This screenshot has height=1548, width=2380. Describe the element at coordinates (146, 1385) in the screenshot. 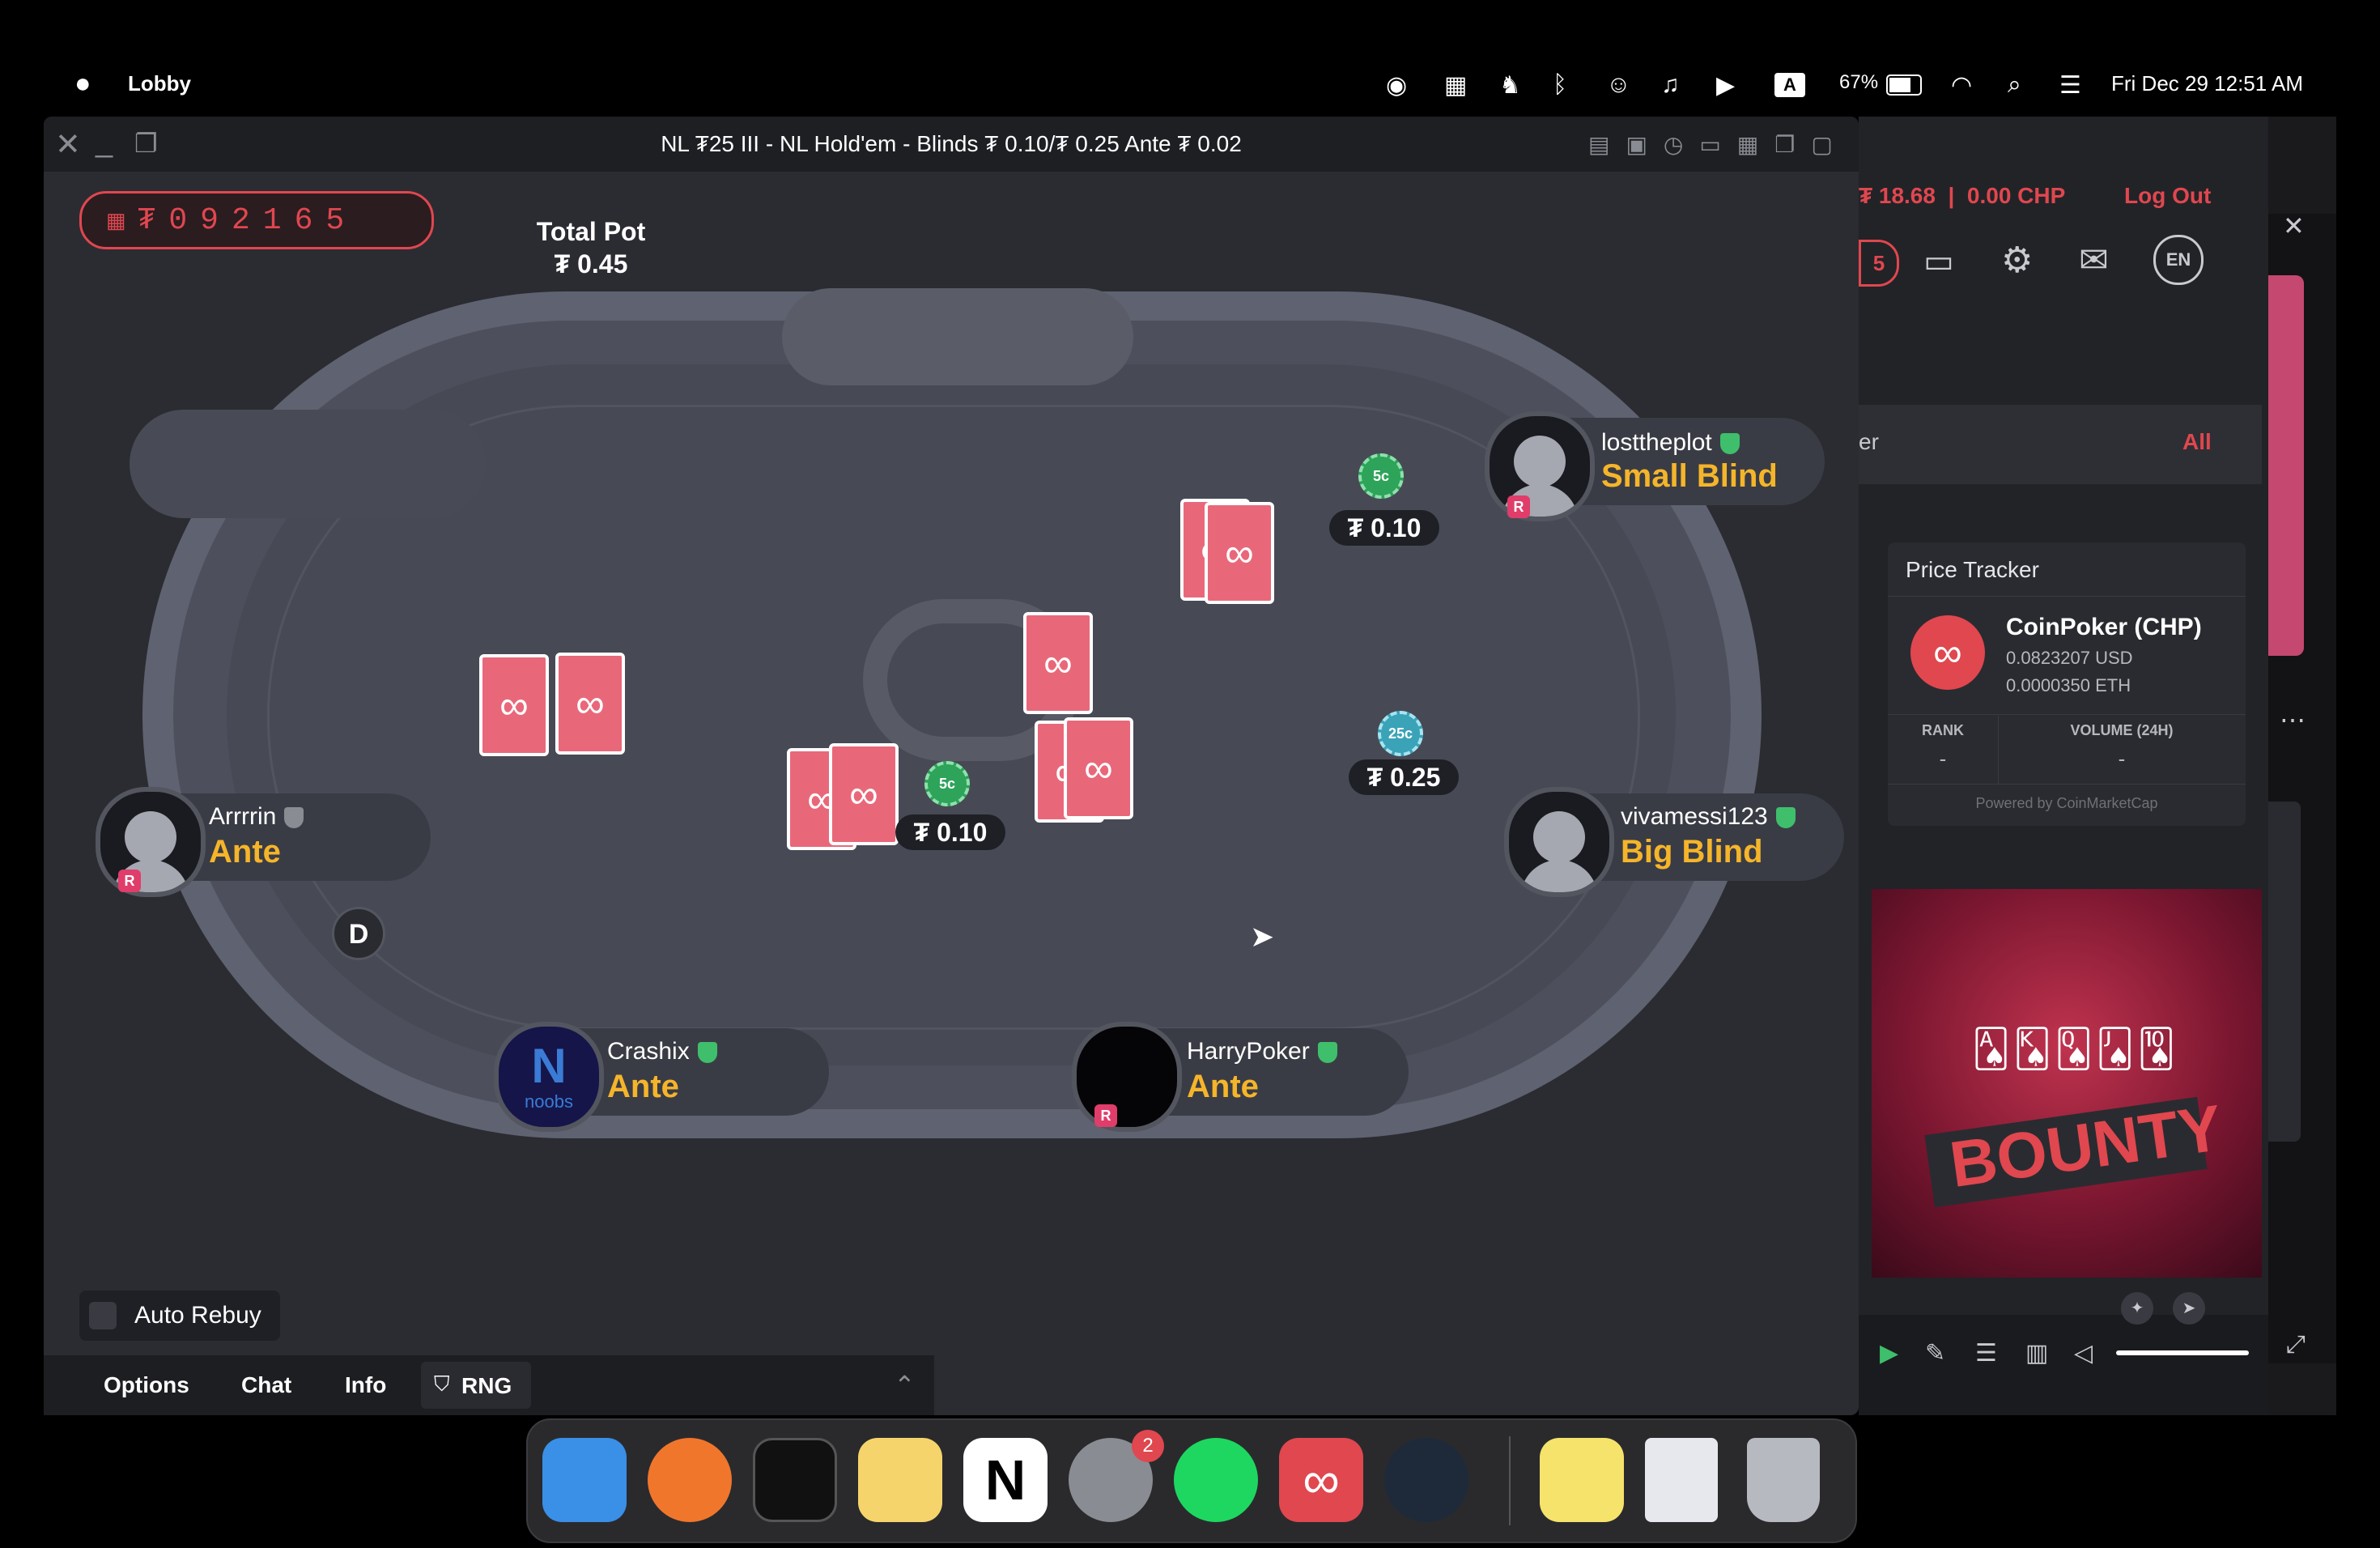

I see `tab-options: Options` at that location.